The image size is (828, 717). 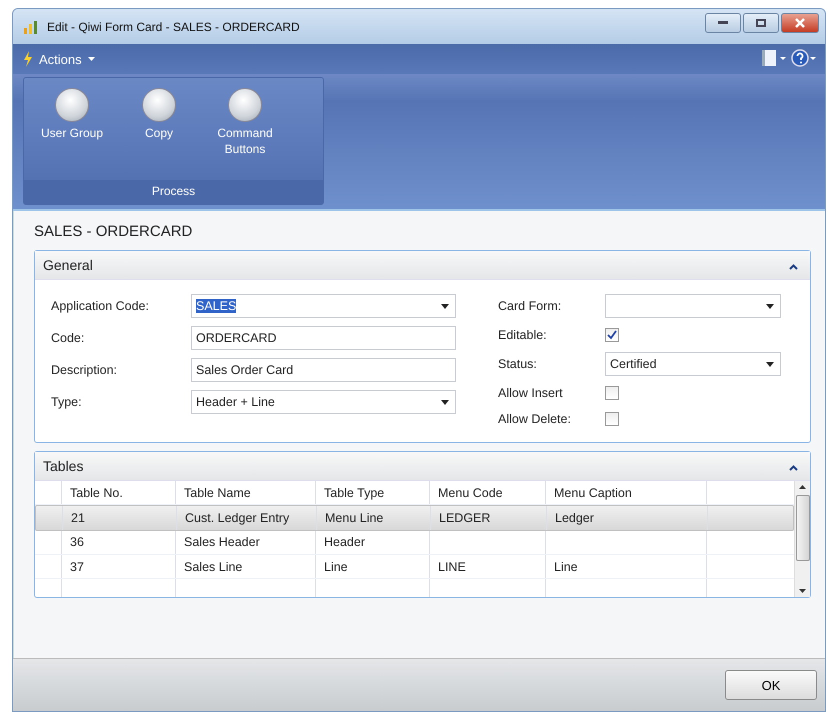 I want to click on field-label: Application Code:, so click(x=100, y=306).